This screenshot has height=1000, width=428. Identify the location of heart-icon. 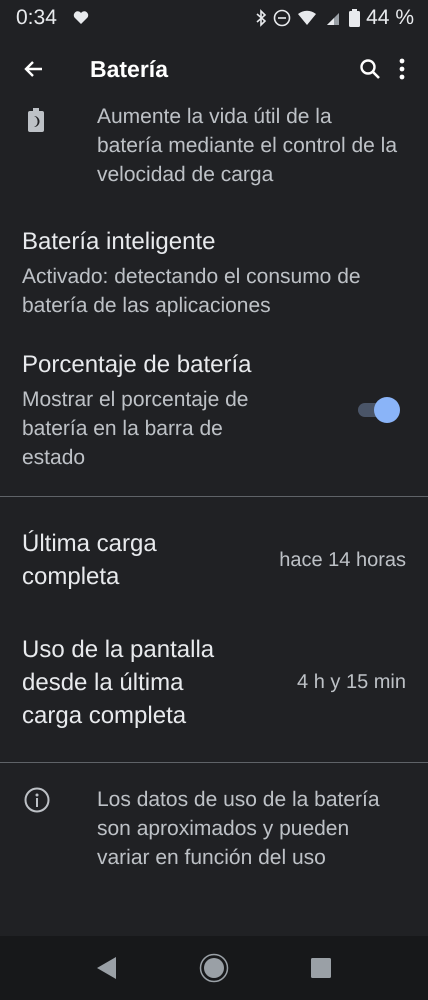
(80, 18).